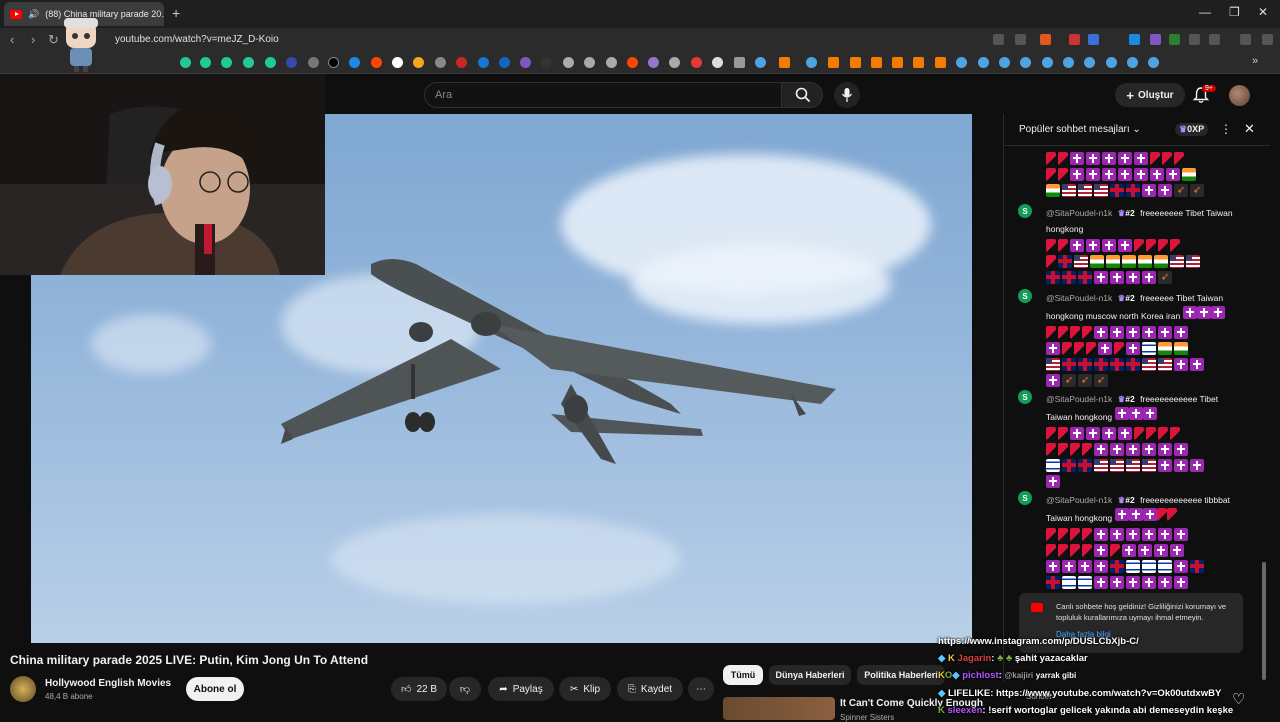 The image size is (1280, 722). What do you see at coordinates (969, 693) in the screenshot?
I see `overlay-chat-user: LIFELIKE` at bounding box center [969, 693].